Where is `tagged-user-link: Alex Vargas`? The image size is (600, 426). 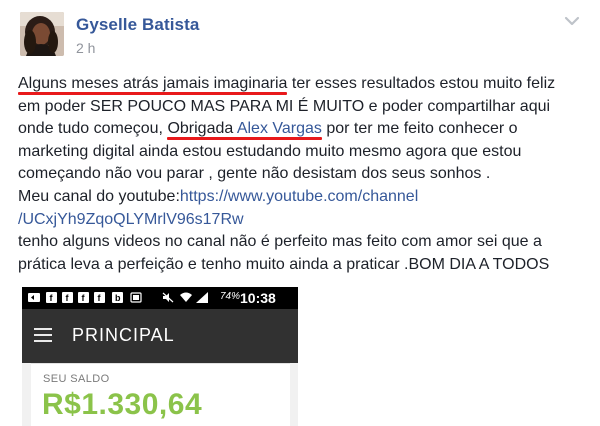 tagged-user-link: Alex Vargas is located at coordinates (279, 128).